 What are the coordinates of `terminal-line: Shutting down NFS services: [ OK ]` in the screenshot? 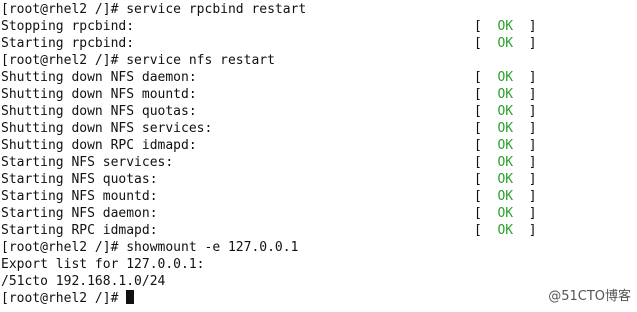 It's located at (318, 128).